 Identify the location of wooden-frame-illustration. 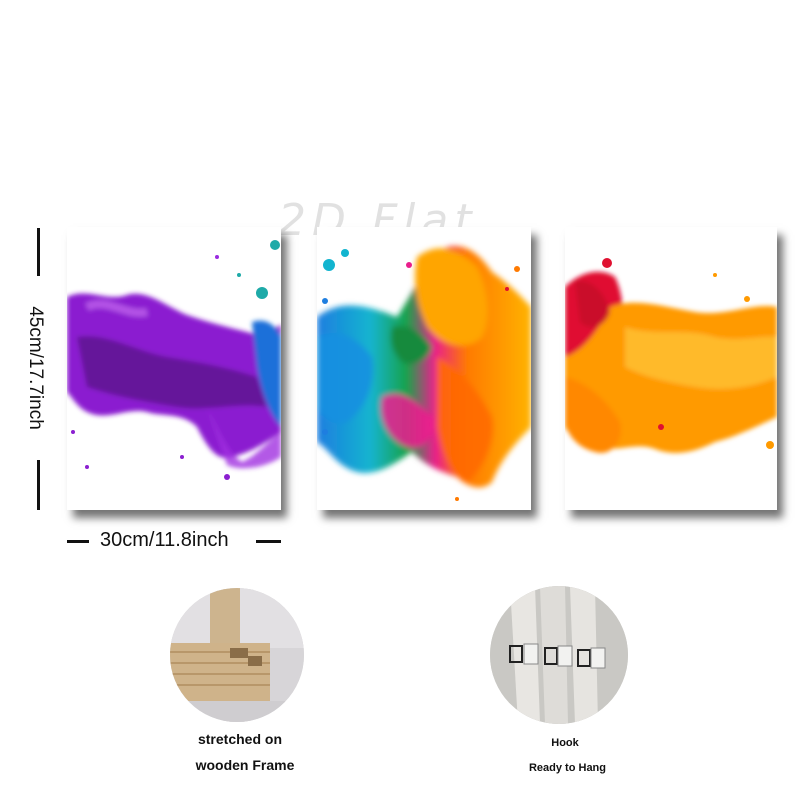
(237, 655).